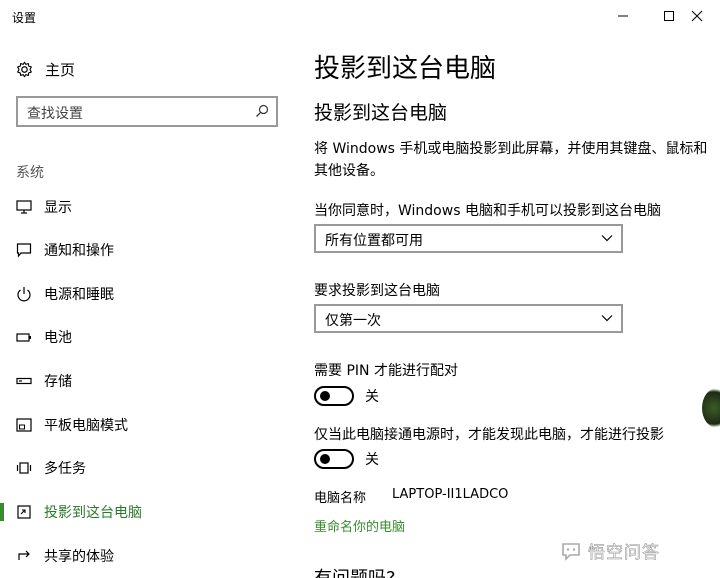  What do you see at coordinates (511, 160) in the screenshot?
I see `description-text: 将 Windows 手机或电脑投影到此屏幕，并使用其键盘、鼠标和其他设备。` at bounding box center [511, 160].